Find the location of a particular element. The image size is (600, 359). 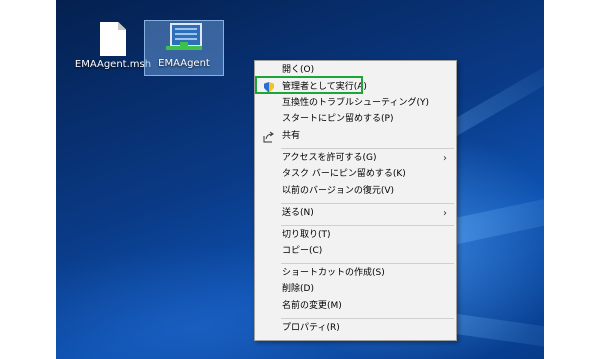

menu-item-rename: 名前の変更(M) is located at coordinates (355, 306).